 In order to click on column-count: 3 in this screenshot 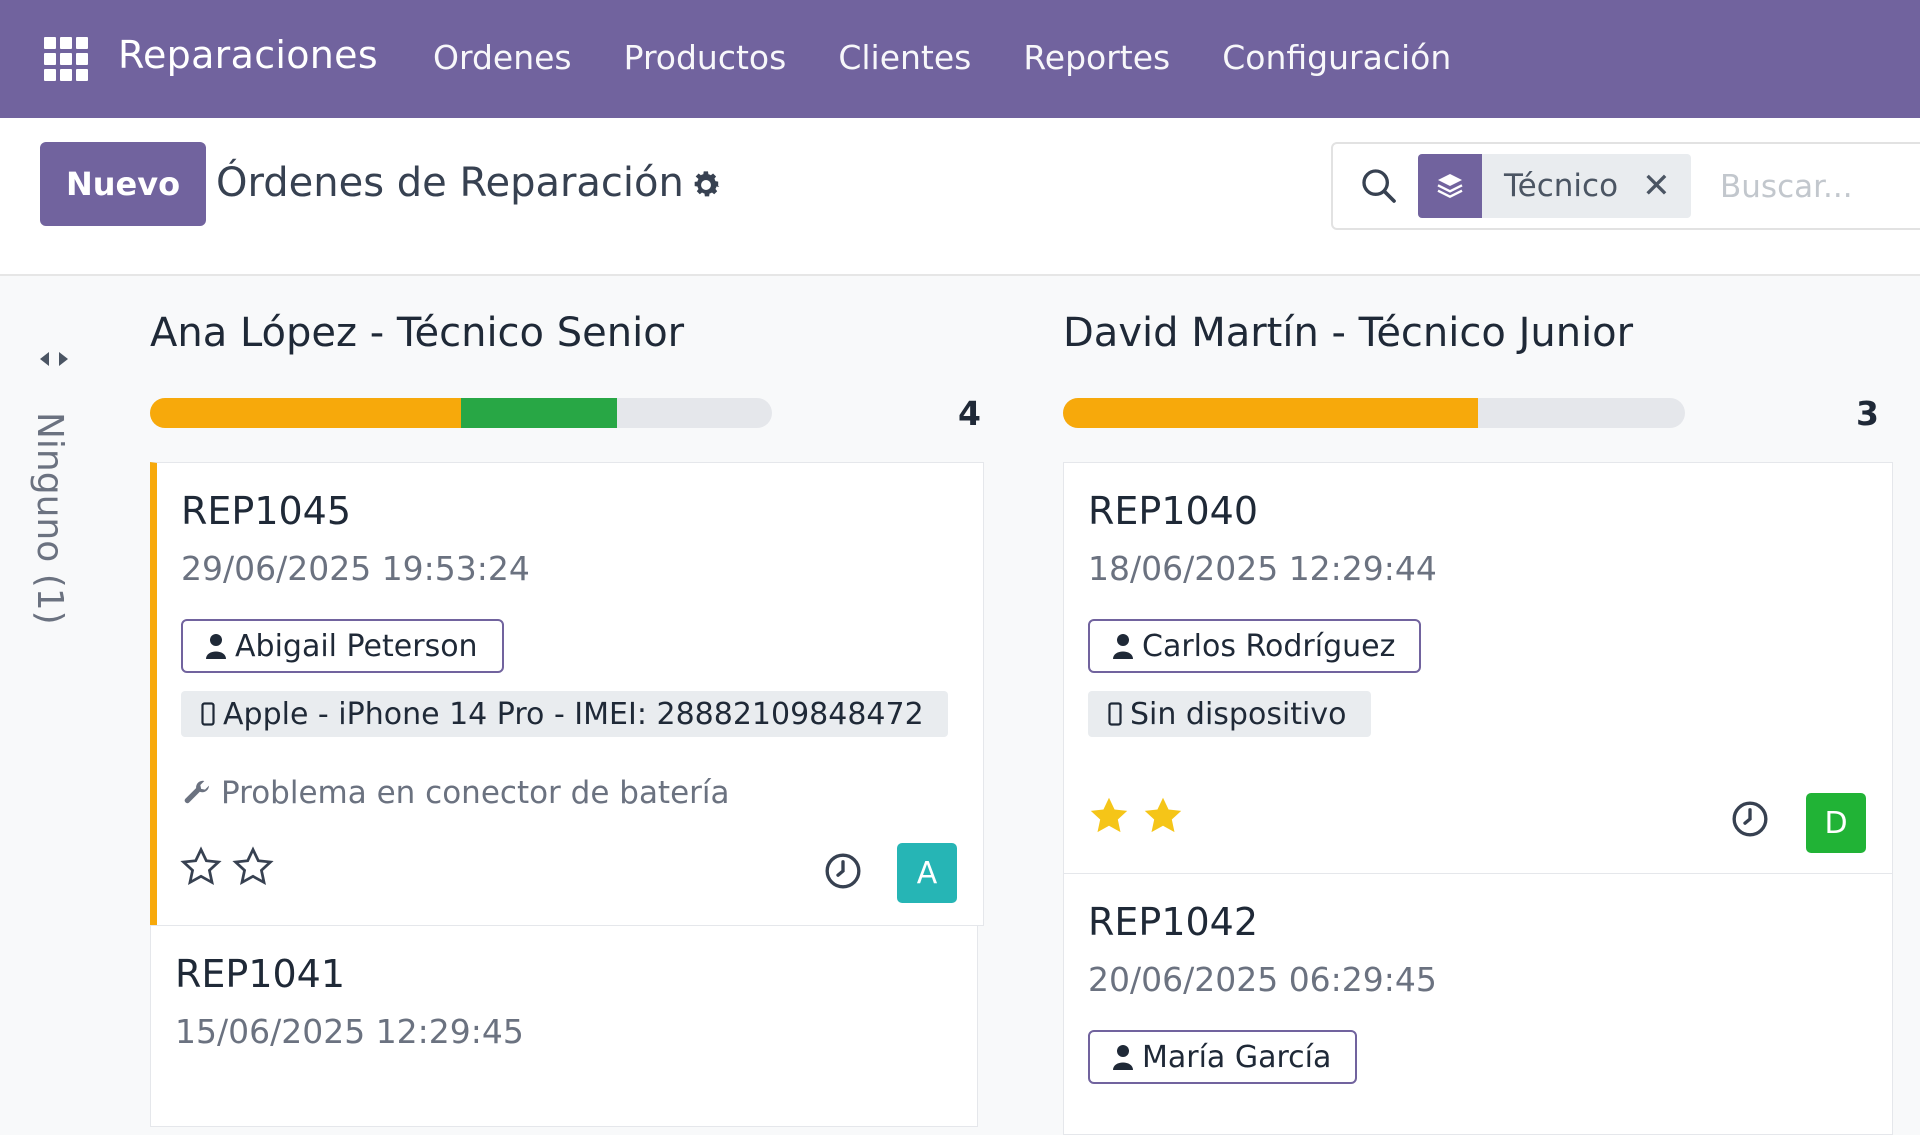, I will do `click(1867, 413)`.